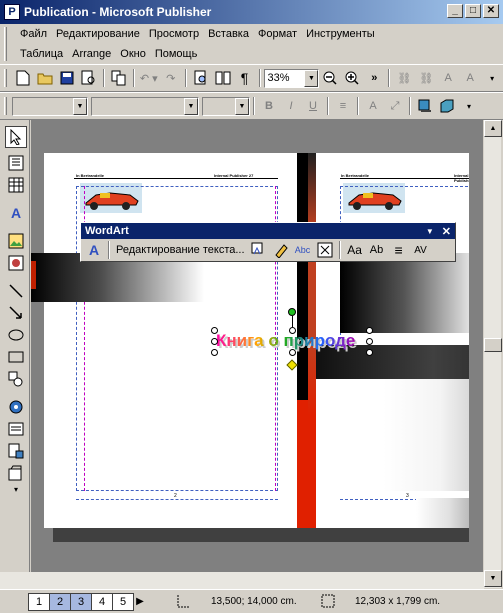  Describe the element at coordinates (16, 451) in the screenshot. I see `html-fragment-icon` at that location.